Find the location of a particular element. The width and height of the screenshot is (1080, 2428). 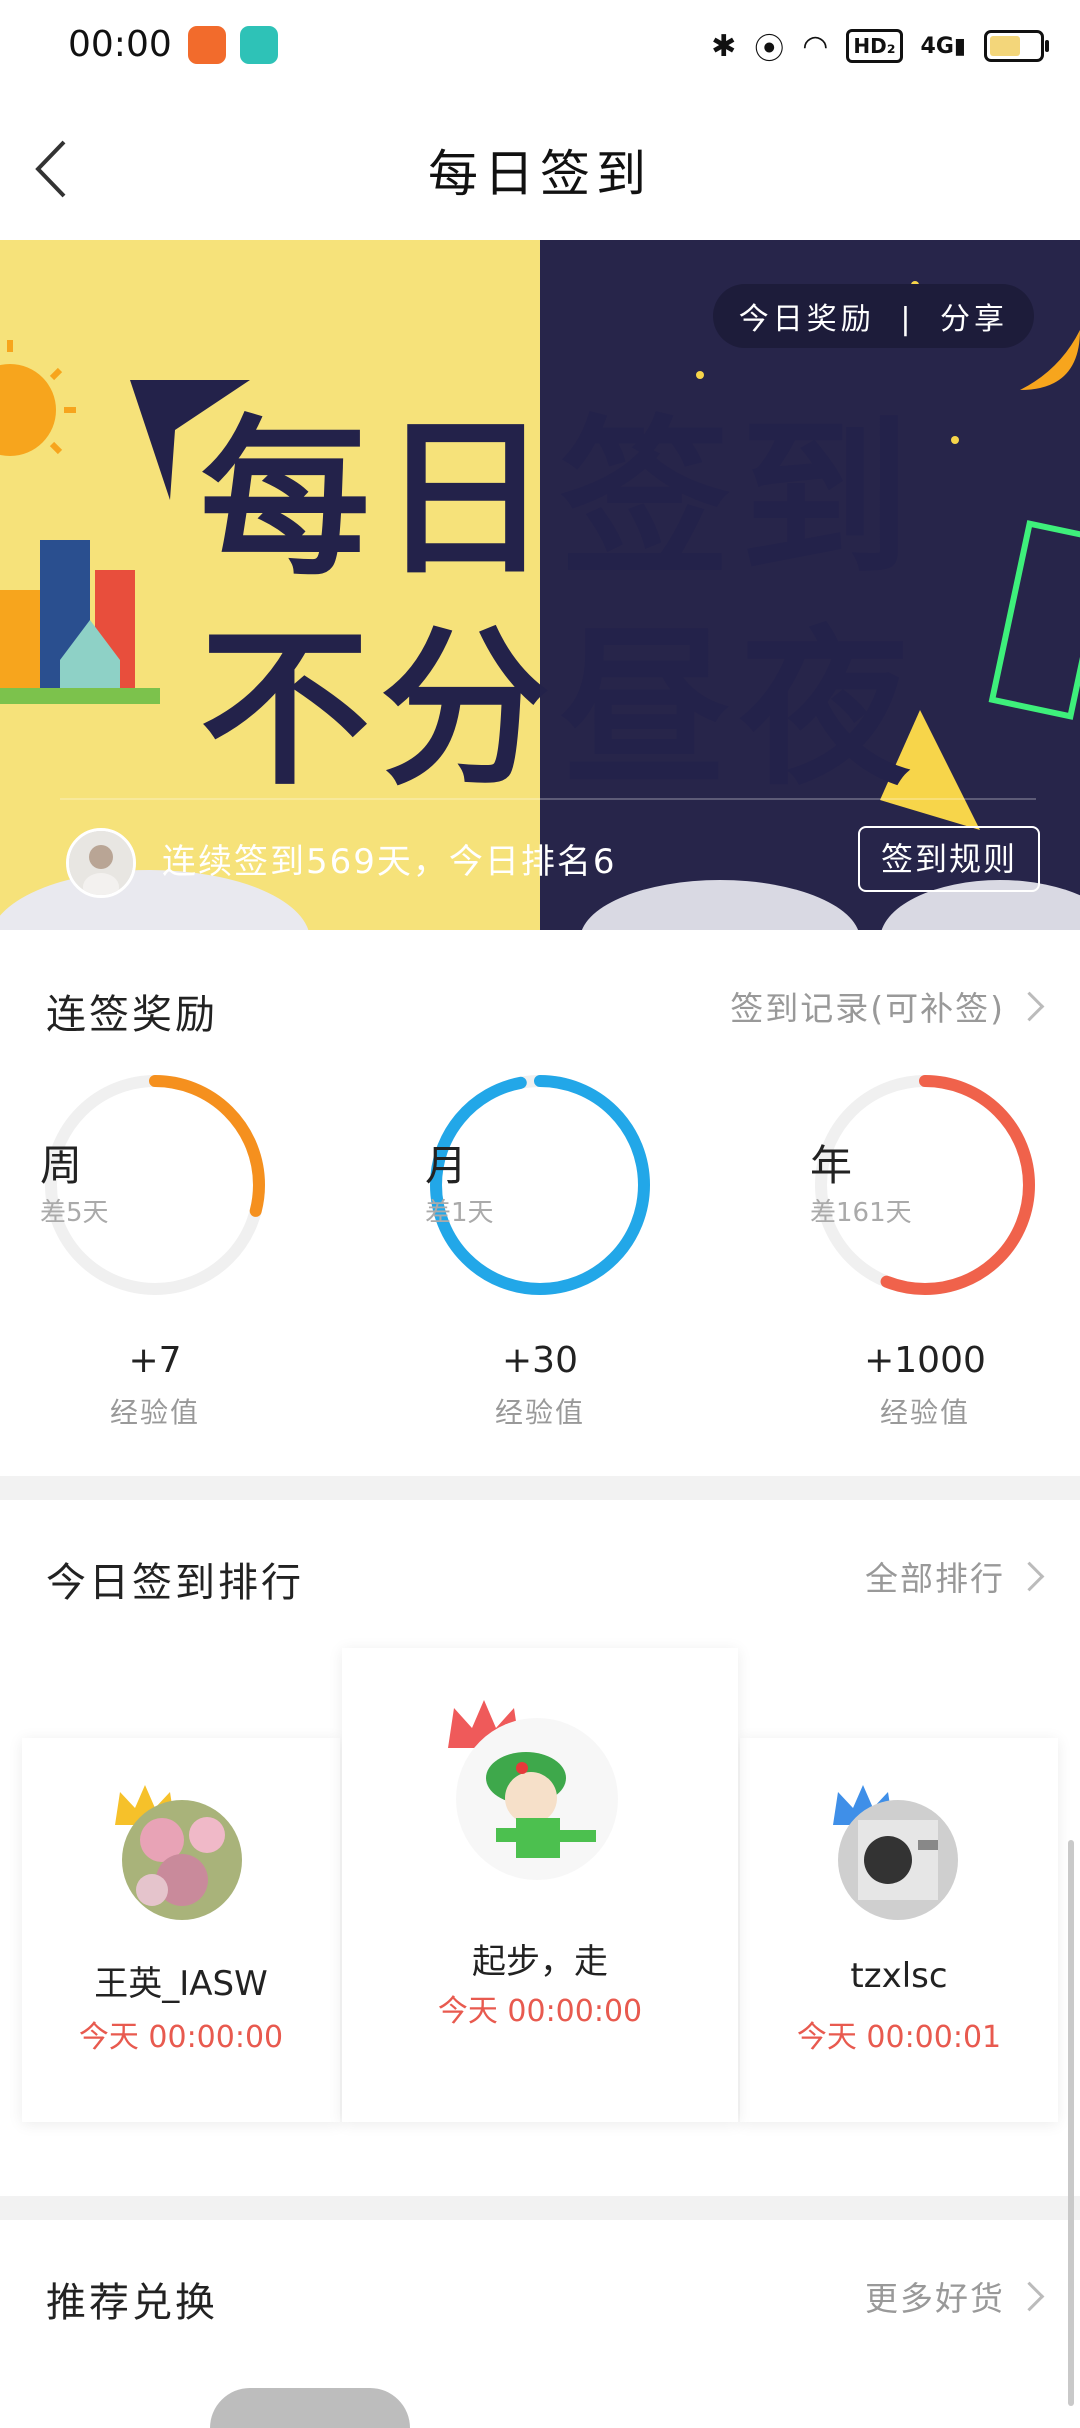

more-goods-link: 更多好货 is located at coordinates (955, 2296).